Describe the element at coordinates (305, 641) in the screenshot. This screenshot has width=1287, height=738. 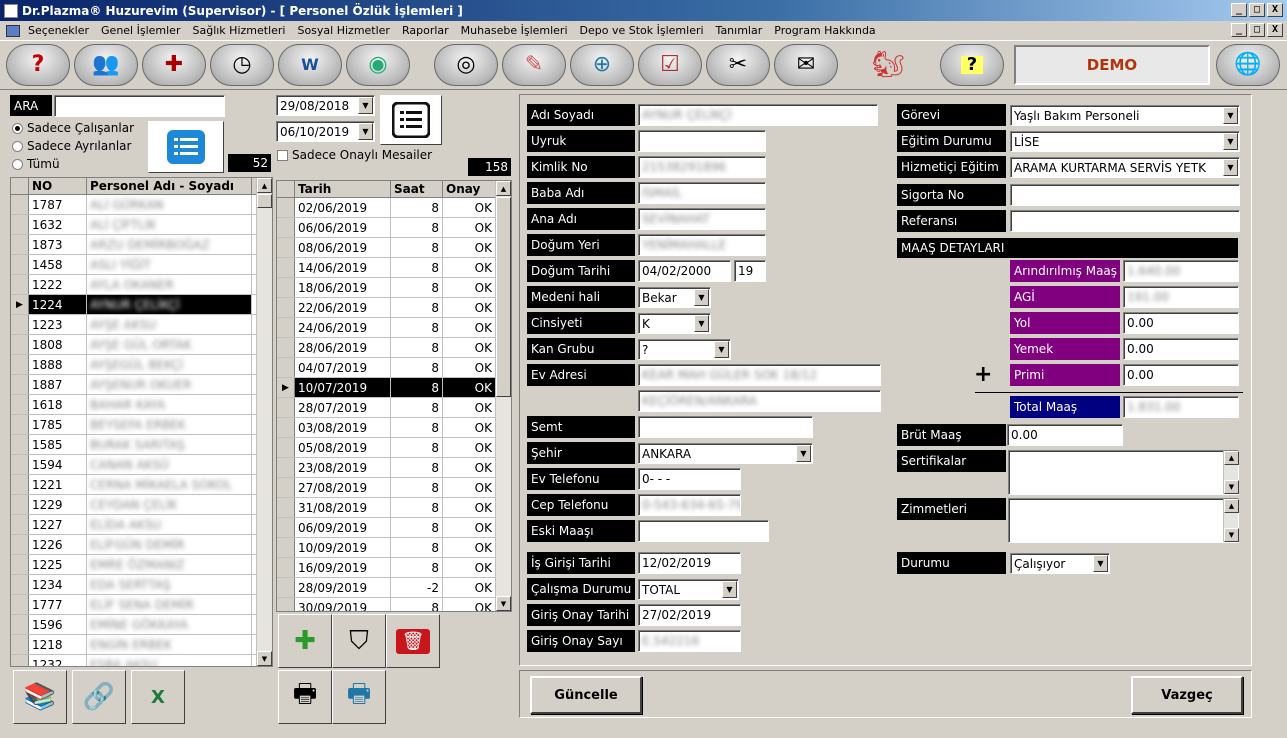
I see `add-document-button: ✚` at that location.